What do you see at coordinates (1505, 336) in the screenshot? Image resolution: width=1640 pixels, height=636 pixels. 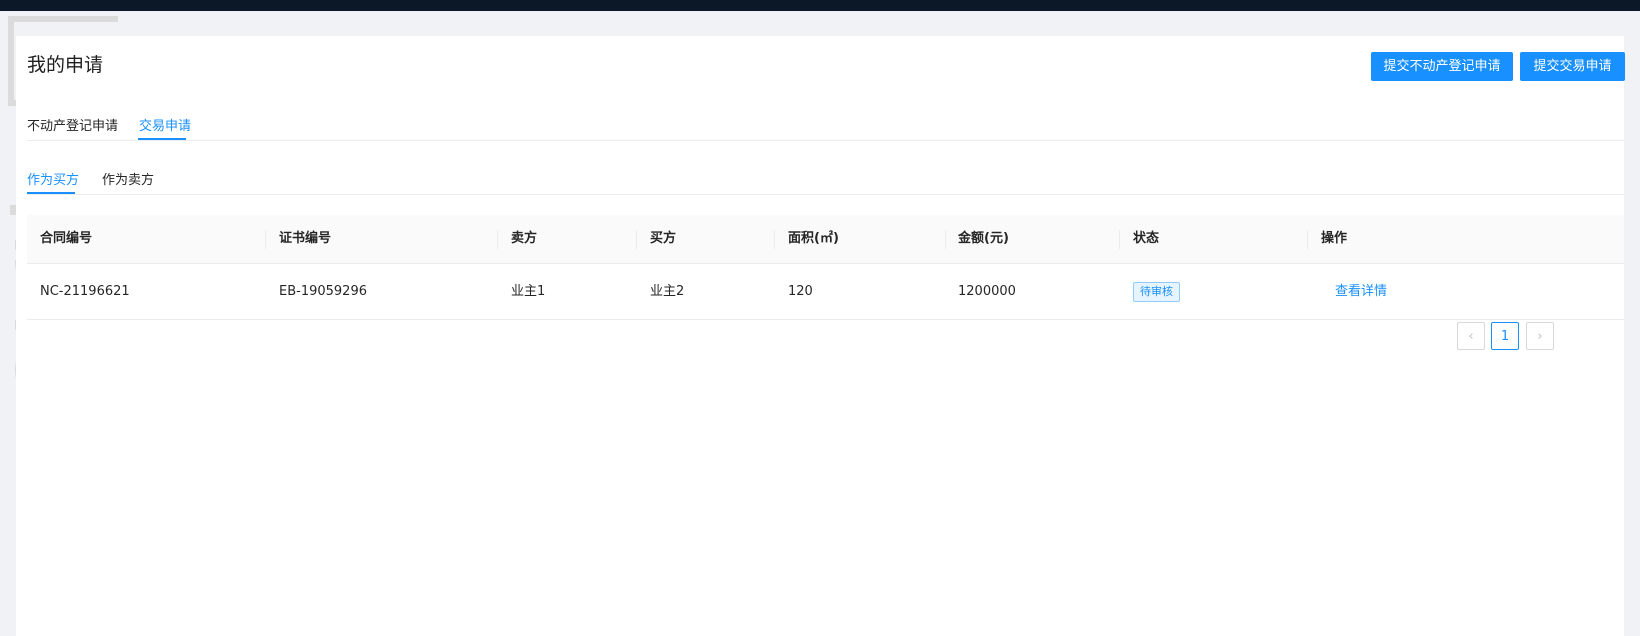 I see `page-1-button: 1` at bounding box center [1505, 336].